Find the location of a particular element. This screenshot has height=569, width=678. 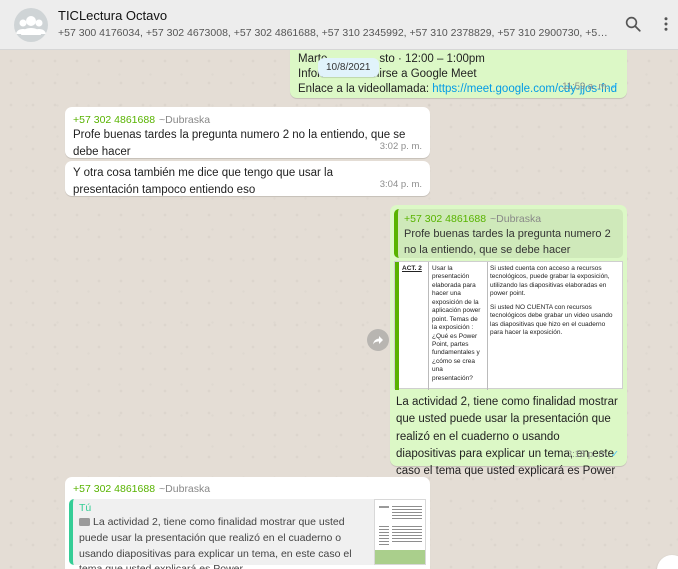

quote-image-thumbnail is located at coordinates (400, 532).